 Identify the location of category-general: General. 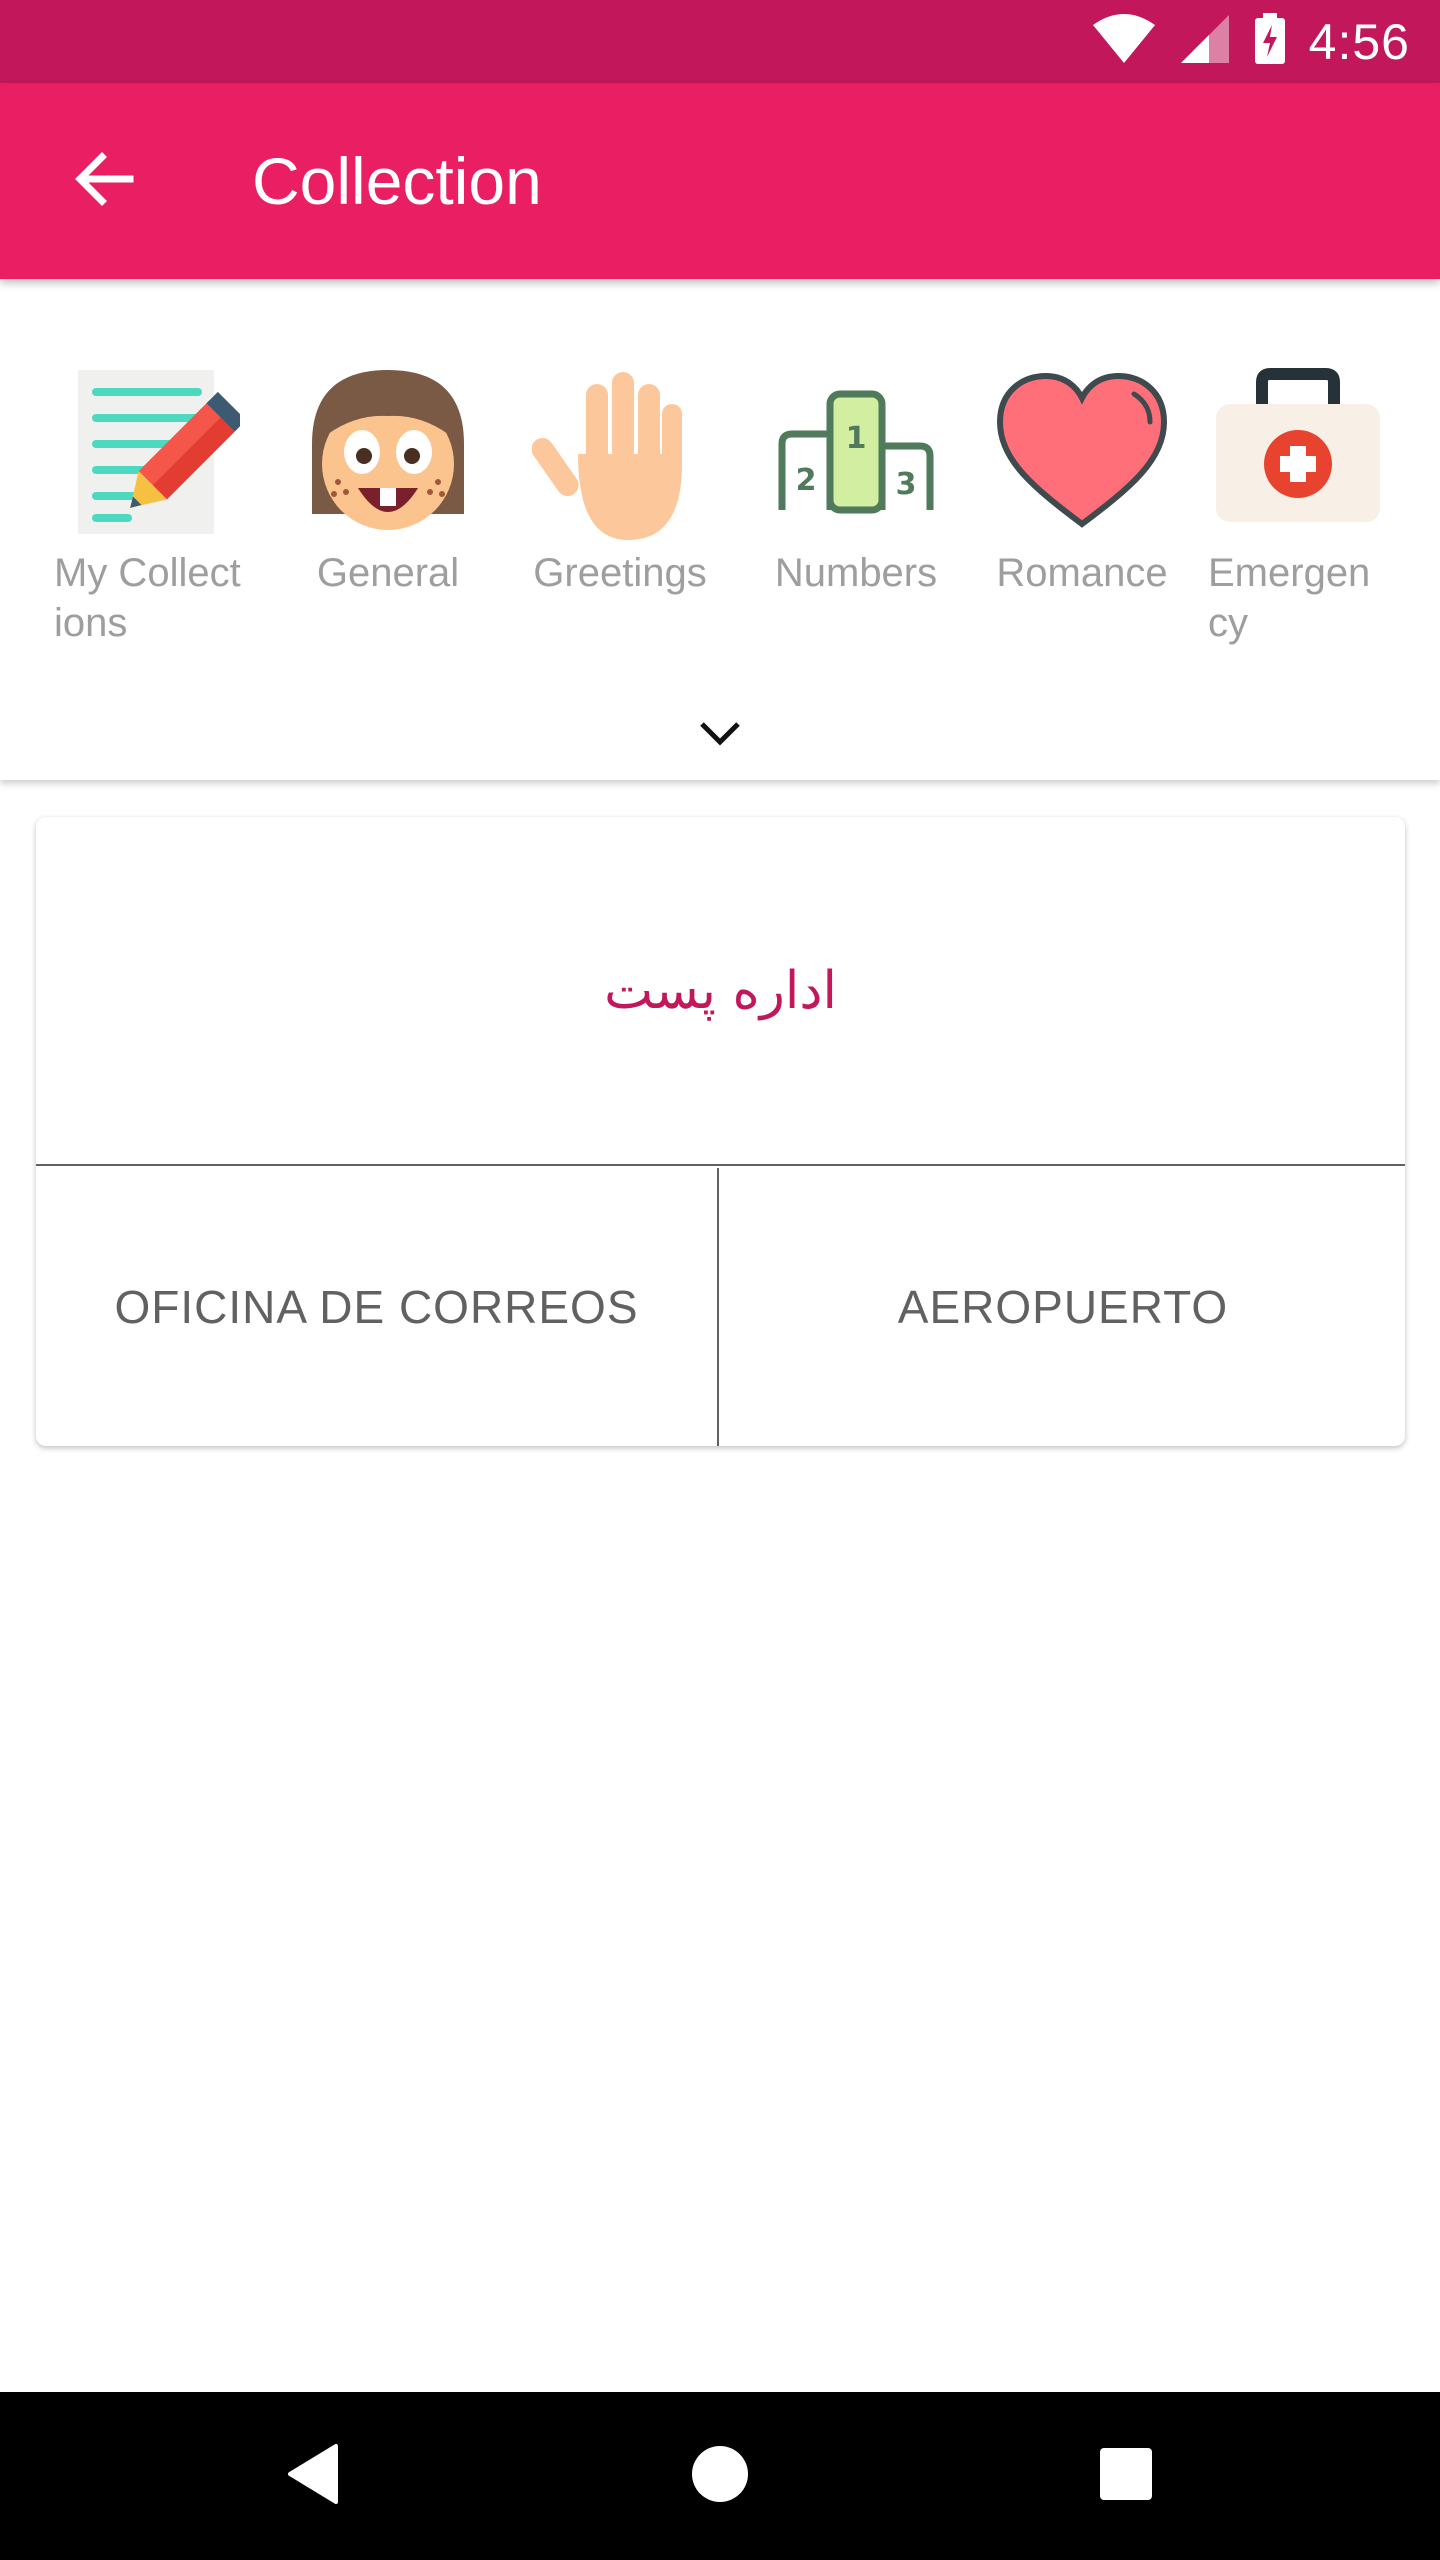
(388, 481).